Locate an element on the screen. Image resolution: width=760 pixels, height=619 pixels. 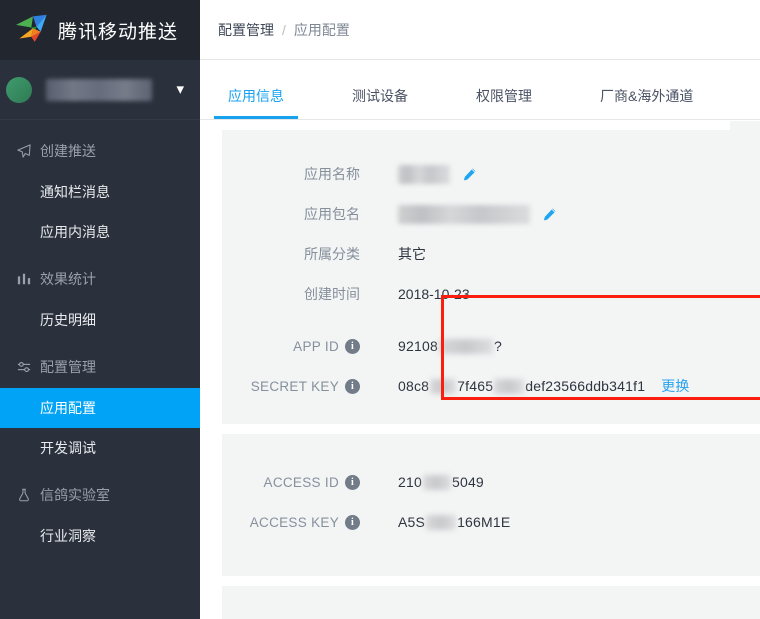
app-id-suffix: ? is located at coordinates (497, 346).